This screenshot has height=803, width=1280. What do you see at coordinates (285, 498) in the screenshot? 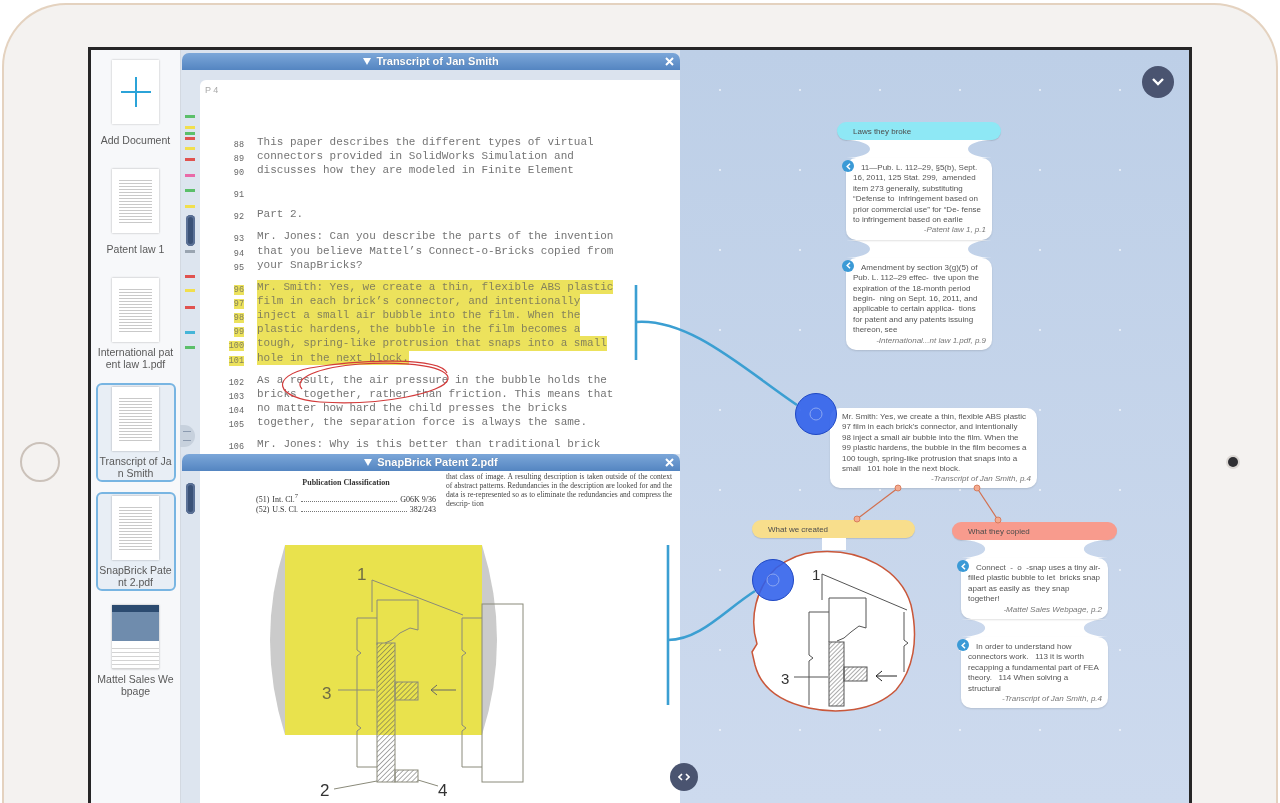
I see `classification-label: Int. Cl.$^{7}$` at bounding box center [285, 498].